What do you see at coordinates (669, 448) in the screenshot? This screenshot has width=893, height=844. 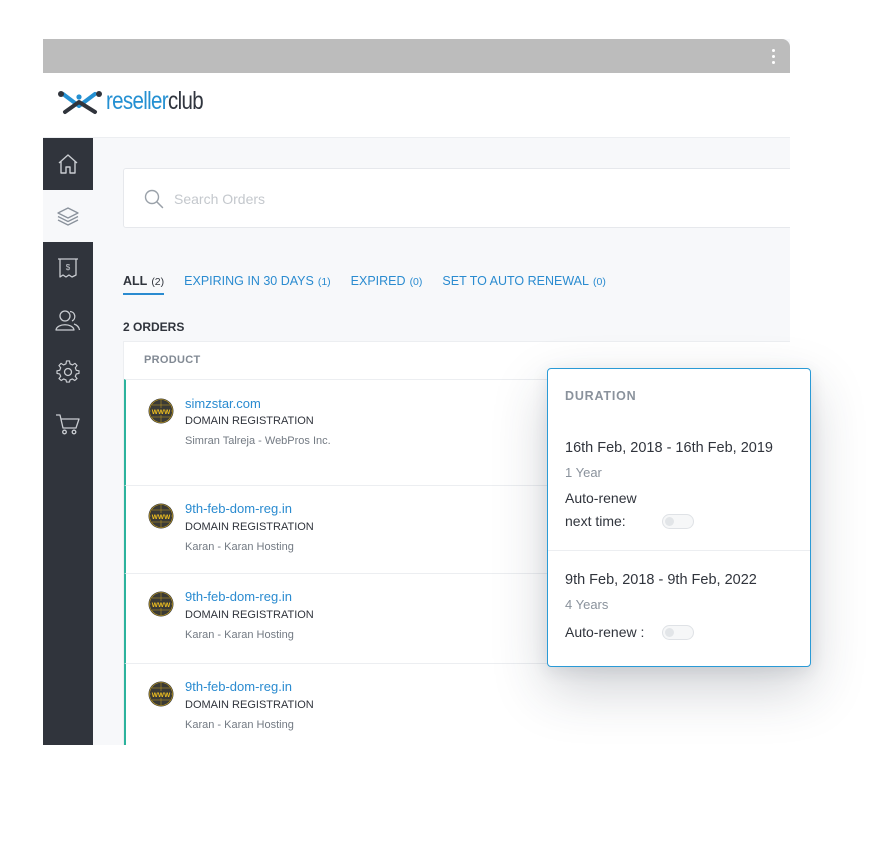 I see `duration-range: 16th Feb, 2018 - 16th Feb, 2019` at bounding box center [669, 448].